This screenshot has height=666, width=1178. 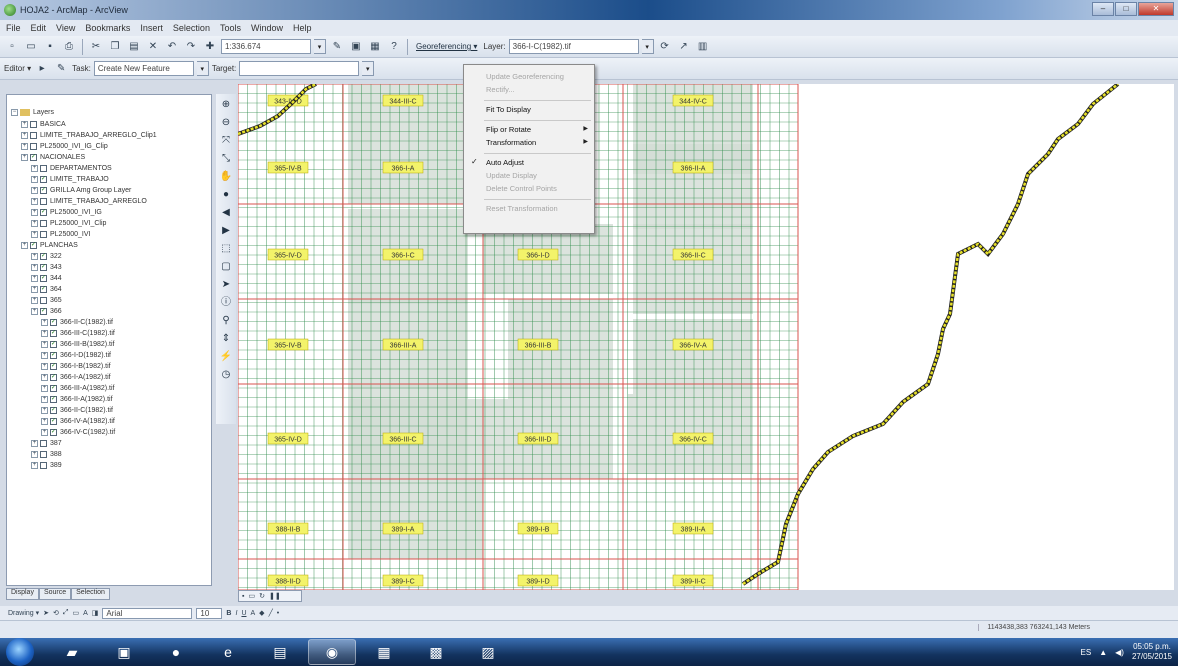 What do you see at coordinates (1103, 9) in the screenshot?
I see `minimize-button: –` at bounding box center [1103, 9].